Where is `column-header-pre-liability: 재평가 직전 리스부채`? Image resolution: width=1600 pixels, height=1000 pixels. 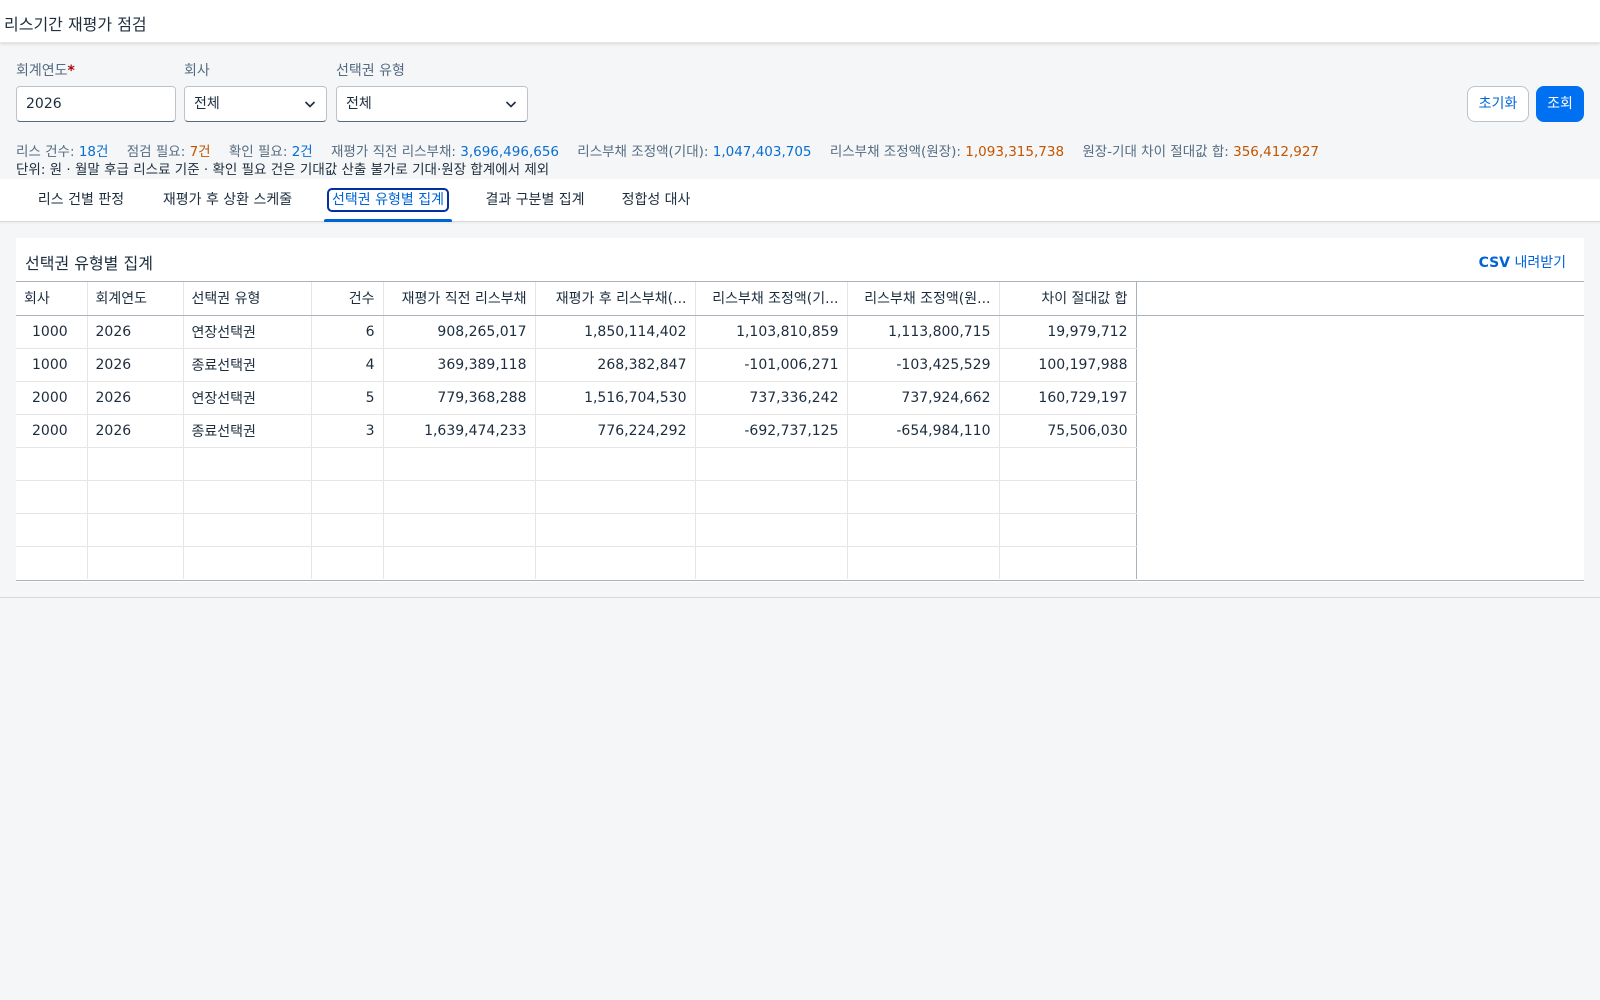 column-header-pre-liability: 재평가 직전 리스부채 is located at coordinates (459, 299).